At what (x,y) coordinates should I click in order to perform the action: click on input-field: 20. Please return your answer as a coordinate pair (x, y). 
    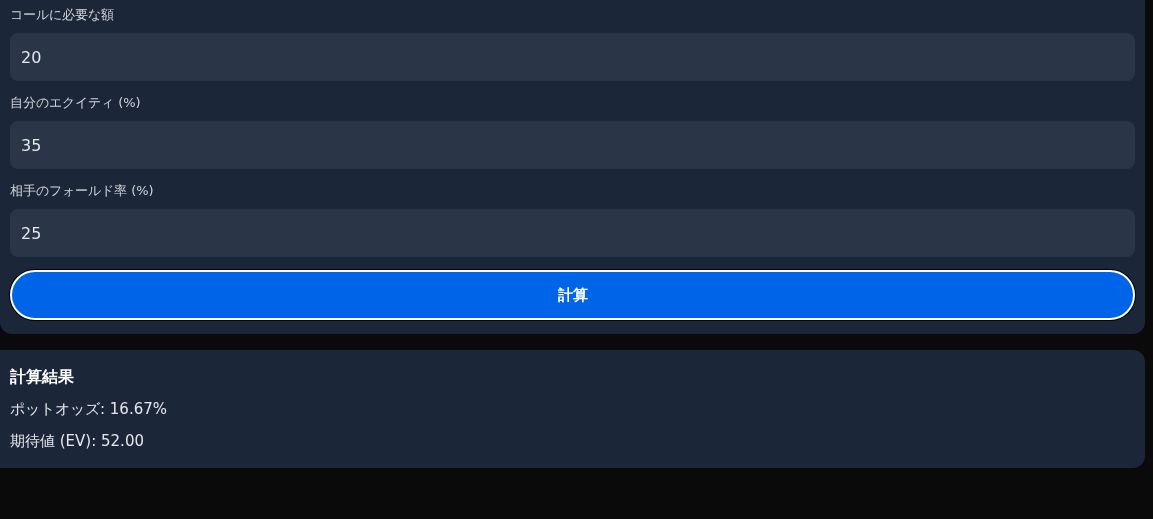
    Looking at the image, I should click on (572, 57).